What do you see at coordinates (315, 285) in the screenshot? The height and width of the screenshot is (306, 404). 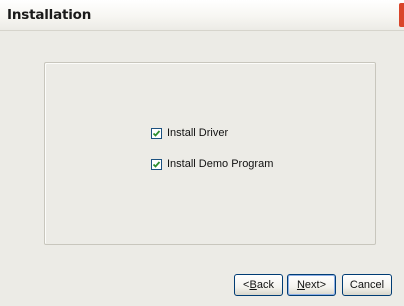 I see `next-button-rest: ext>` at bounding box center [315, 285].